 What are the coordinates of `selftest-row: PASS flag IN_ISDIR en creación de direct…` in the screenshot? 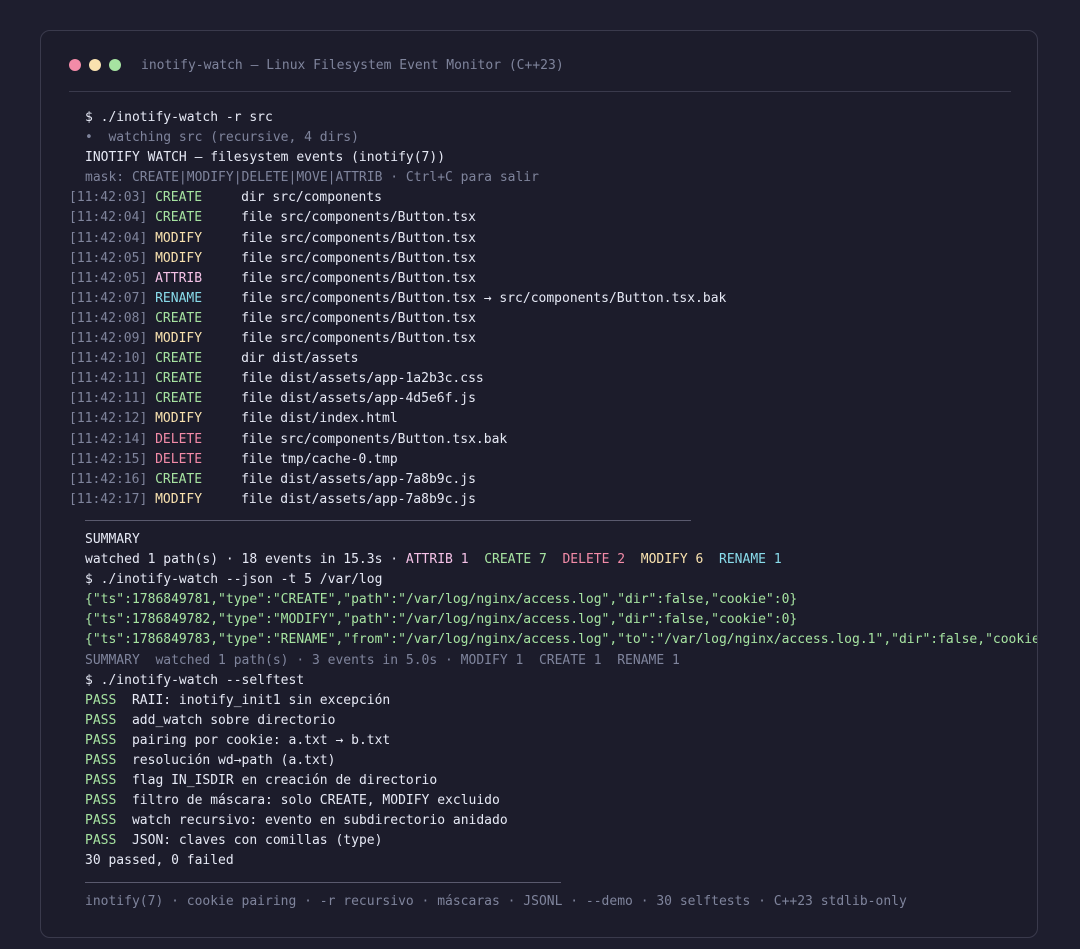 It's located at (553, 781).